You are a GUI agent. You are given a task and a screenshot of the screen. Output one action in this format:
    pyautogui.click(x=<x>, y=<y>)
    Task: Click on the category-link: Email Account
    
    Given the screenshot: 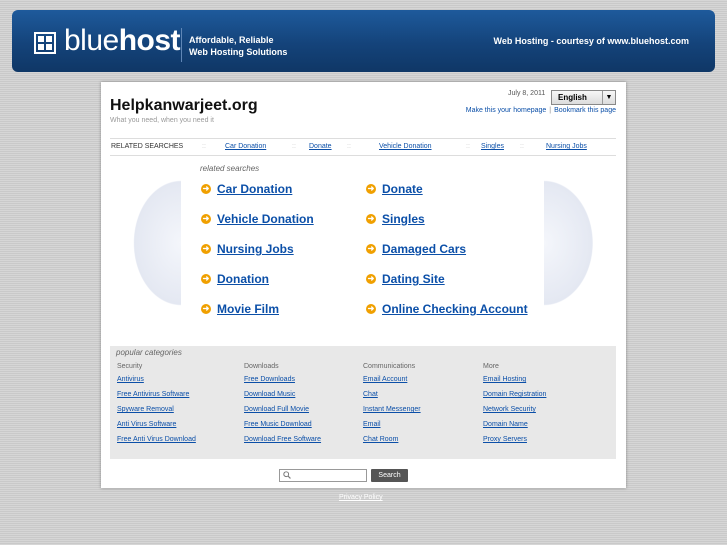 What is the action you would take?
    pyautogui.click(x=392, y=383)
    